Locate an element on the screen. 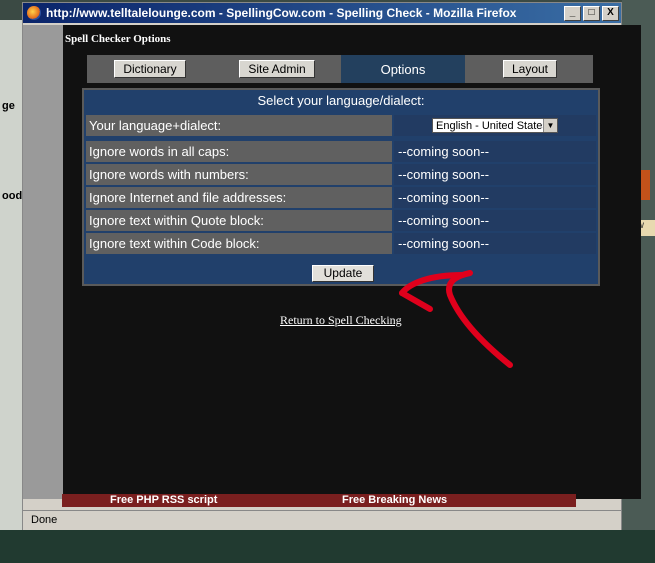  tab-options-label: Options is located at coordinates (403, 69).